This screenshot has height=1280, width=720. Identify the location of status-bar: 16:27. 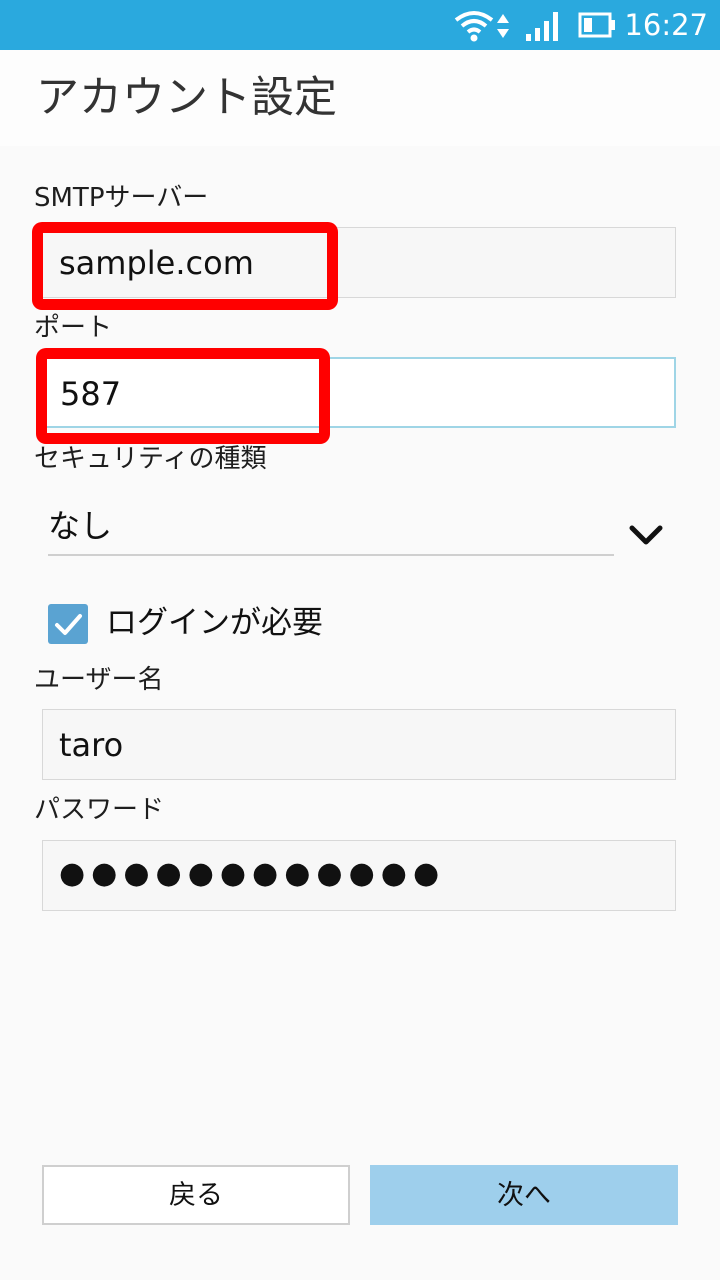
(360, 25).